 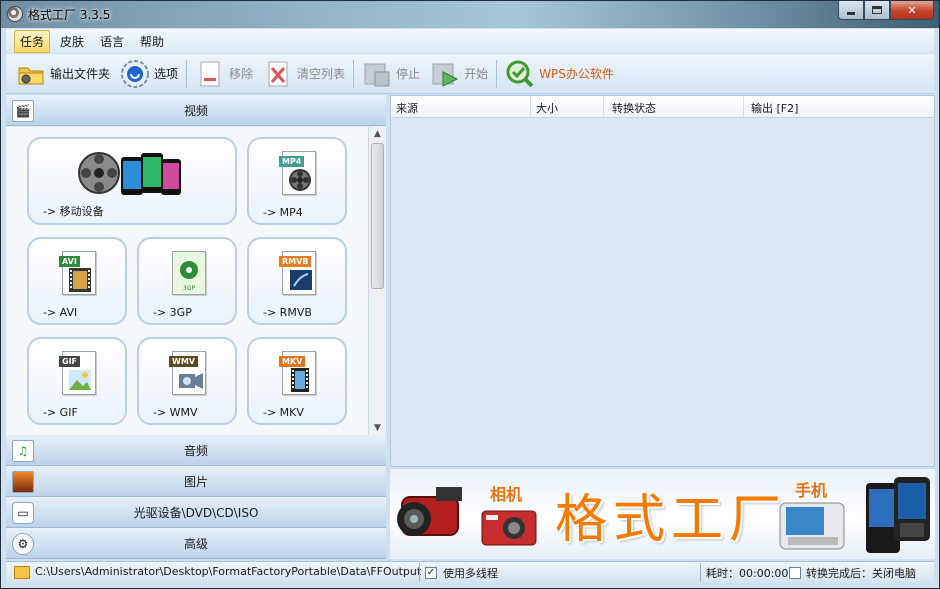 What do you see at coordinates (377, 134) in the screenshot?
I see `scroll-up-icon: ▲` at bounding box center [377, 134].